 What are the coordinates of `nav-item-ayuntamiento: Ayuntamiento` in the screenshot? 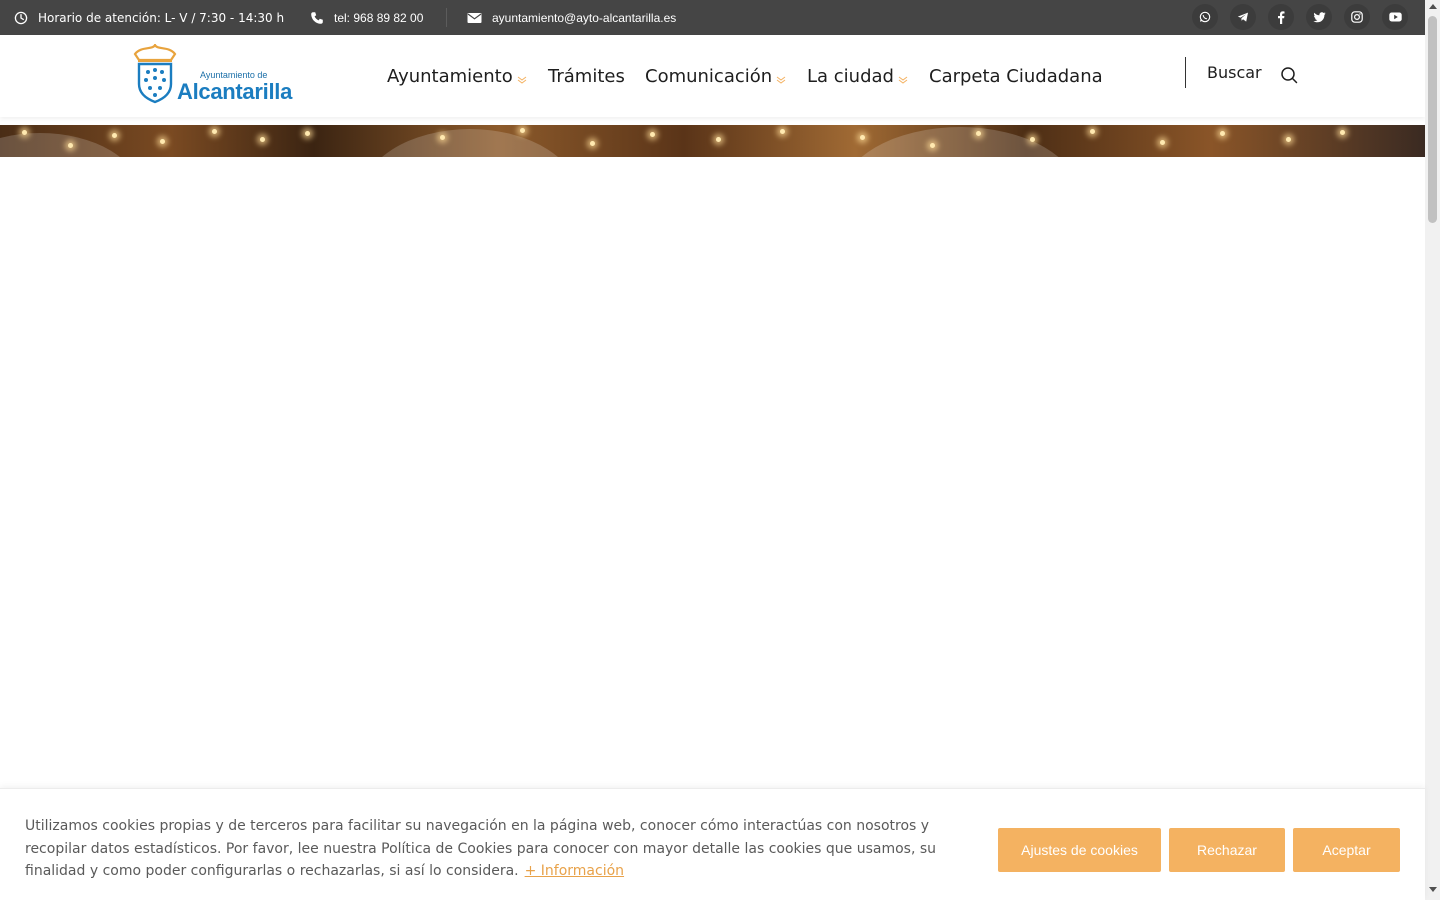 It's located at (457, 76).